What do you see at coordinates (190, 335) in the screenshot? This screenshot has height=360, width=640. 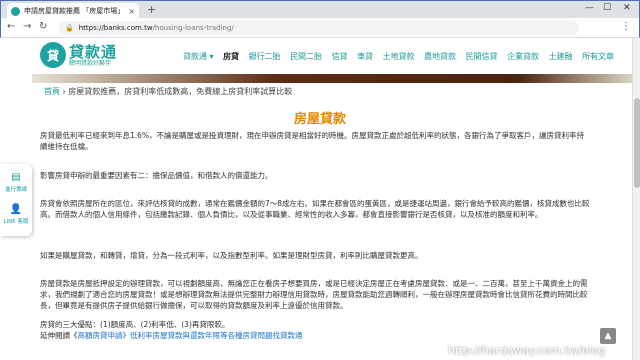 I see `further-reading-link: 高額房貸申請》低利率房屋貸款與還款年限等各種房貸問題找貸款通` at bounding box center [190, 335].